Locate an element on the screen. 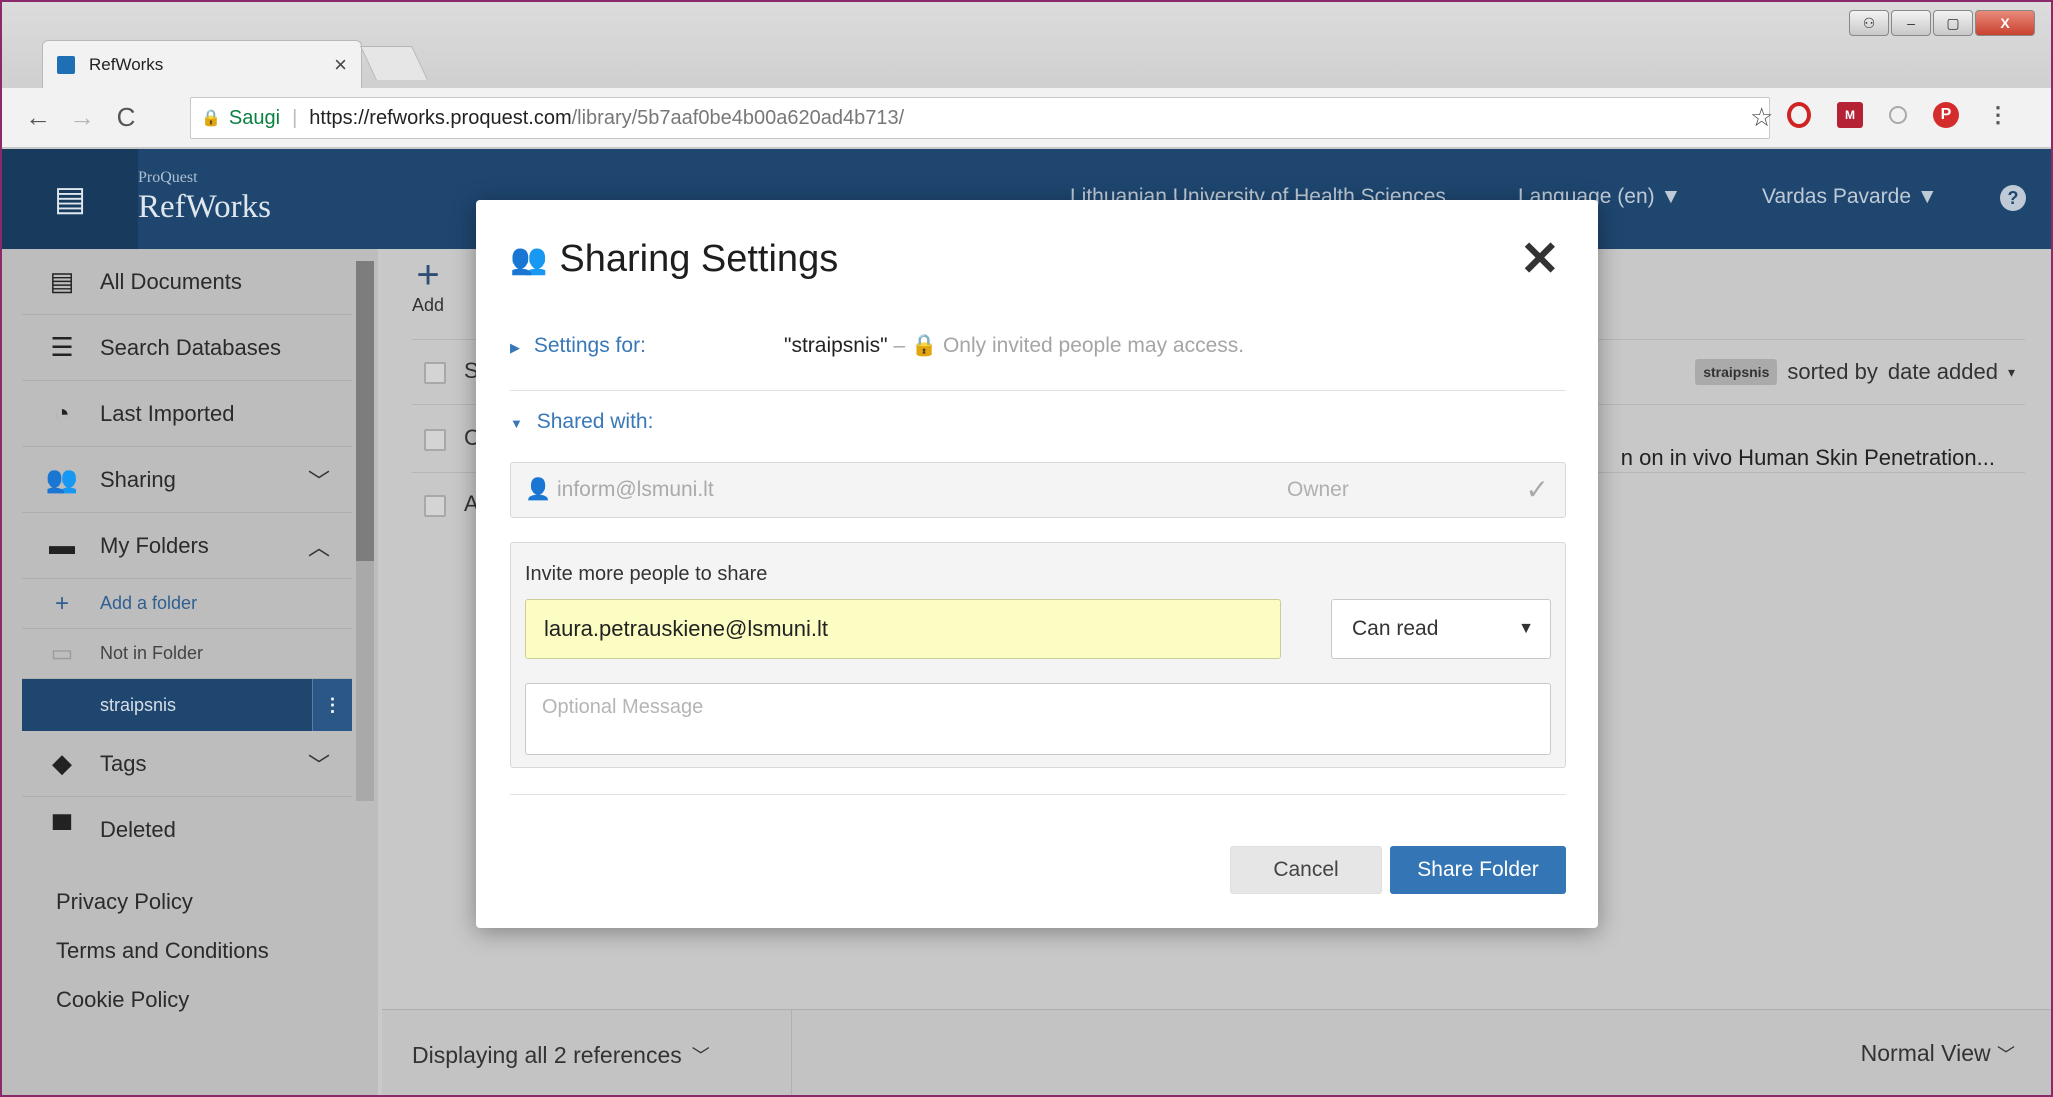  view-label: Normal View is located at coordinates (1925, 1053).